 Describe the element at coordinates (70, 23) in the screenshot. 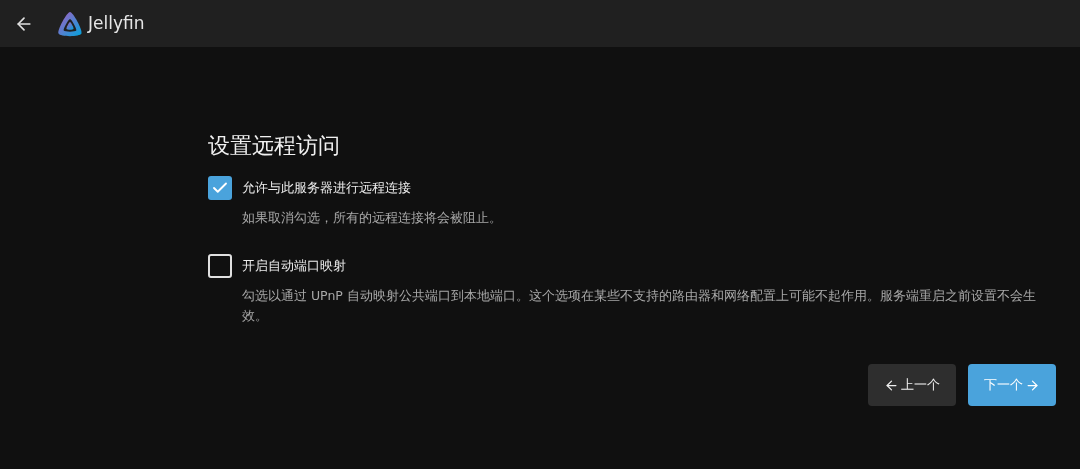

I see `logo-icon` at that location.